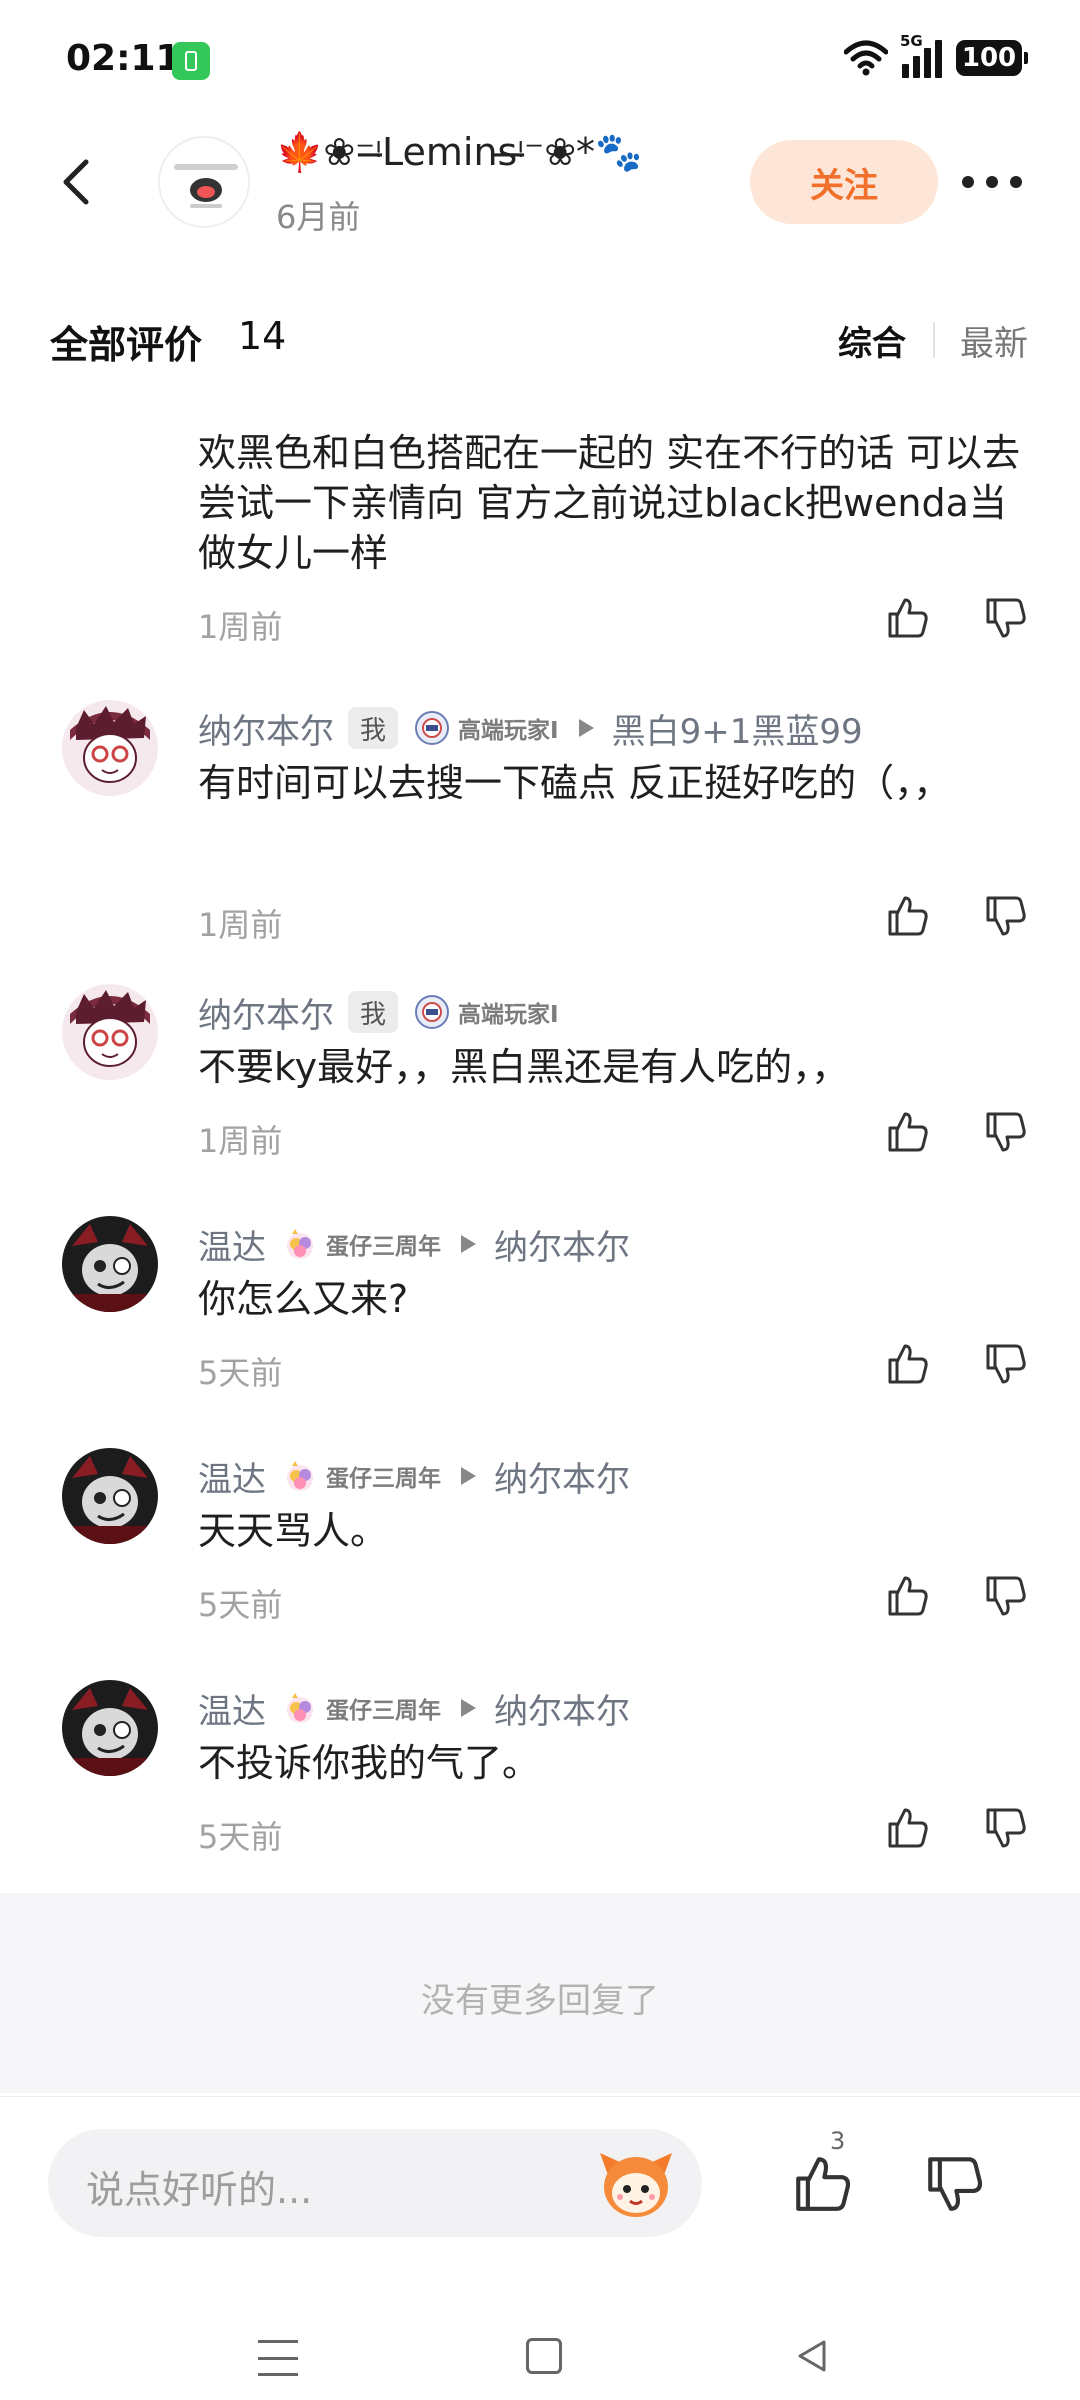  Describe the element at coordinates (126, 345) in the screenshot. I see `section-title: 全部评价` at that location.